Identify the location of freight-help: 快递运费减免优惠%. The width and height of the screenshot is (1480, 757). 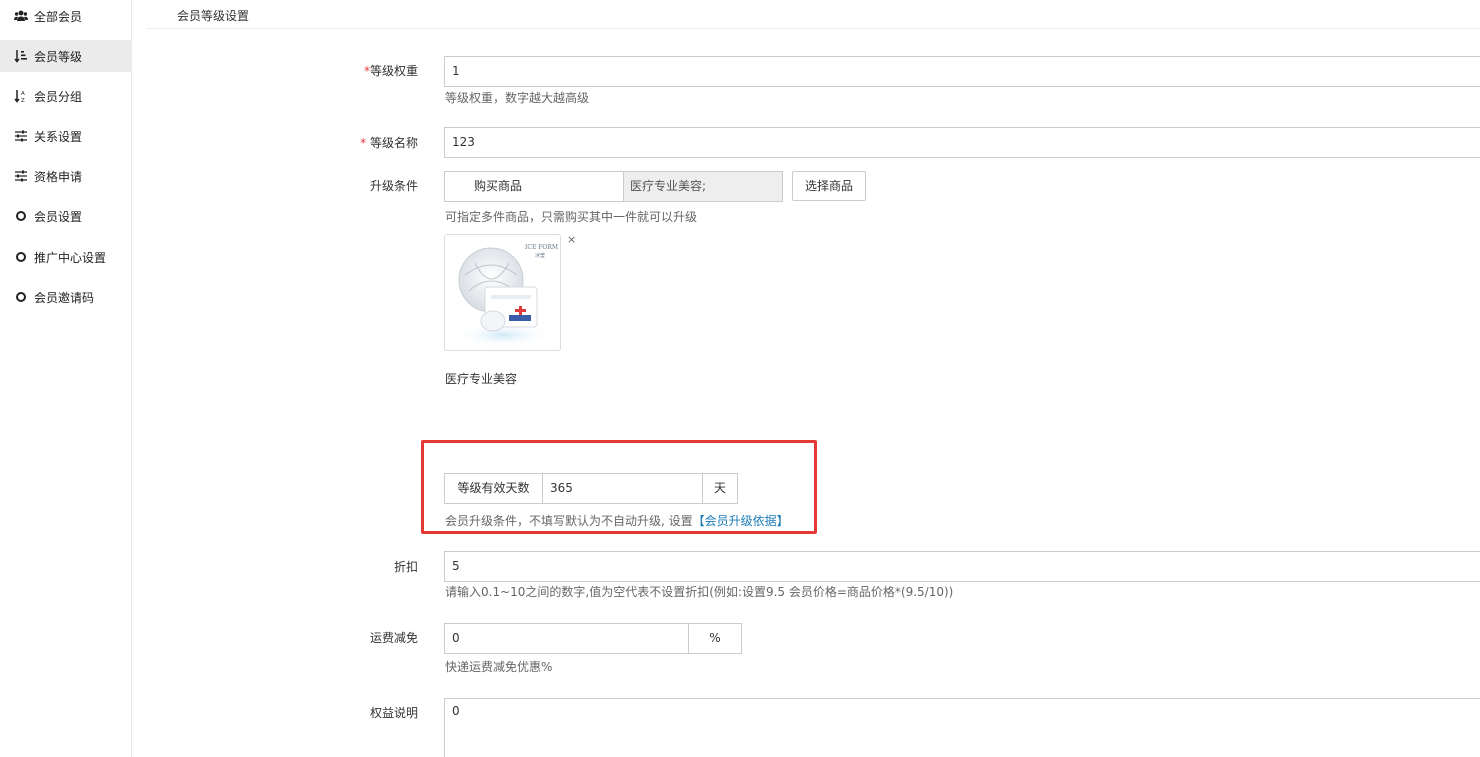
(499, 667).